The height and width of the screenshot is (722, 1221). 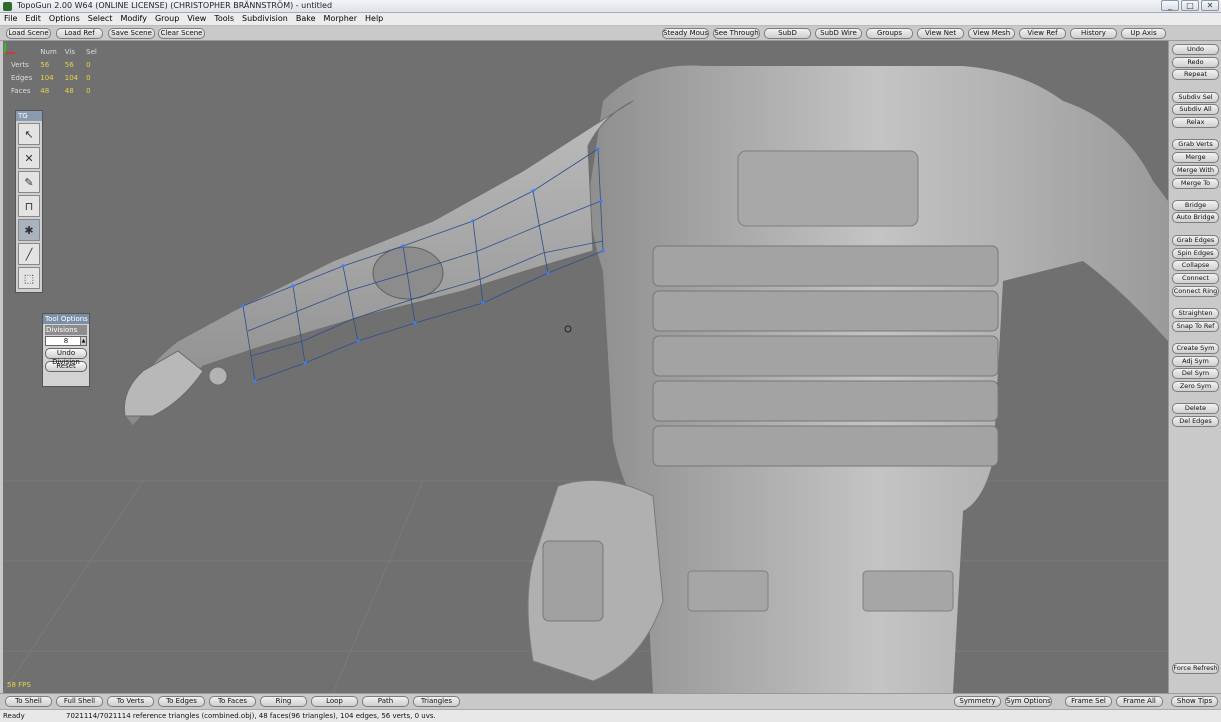 I want to click on ring-button: Ring, so click(x=283, y=701).